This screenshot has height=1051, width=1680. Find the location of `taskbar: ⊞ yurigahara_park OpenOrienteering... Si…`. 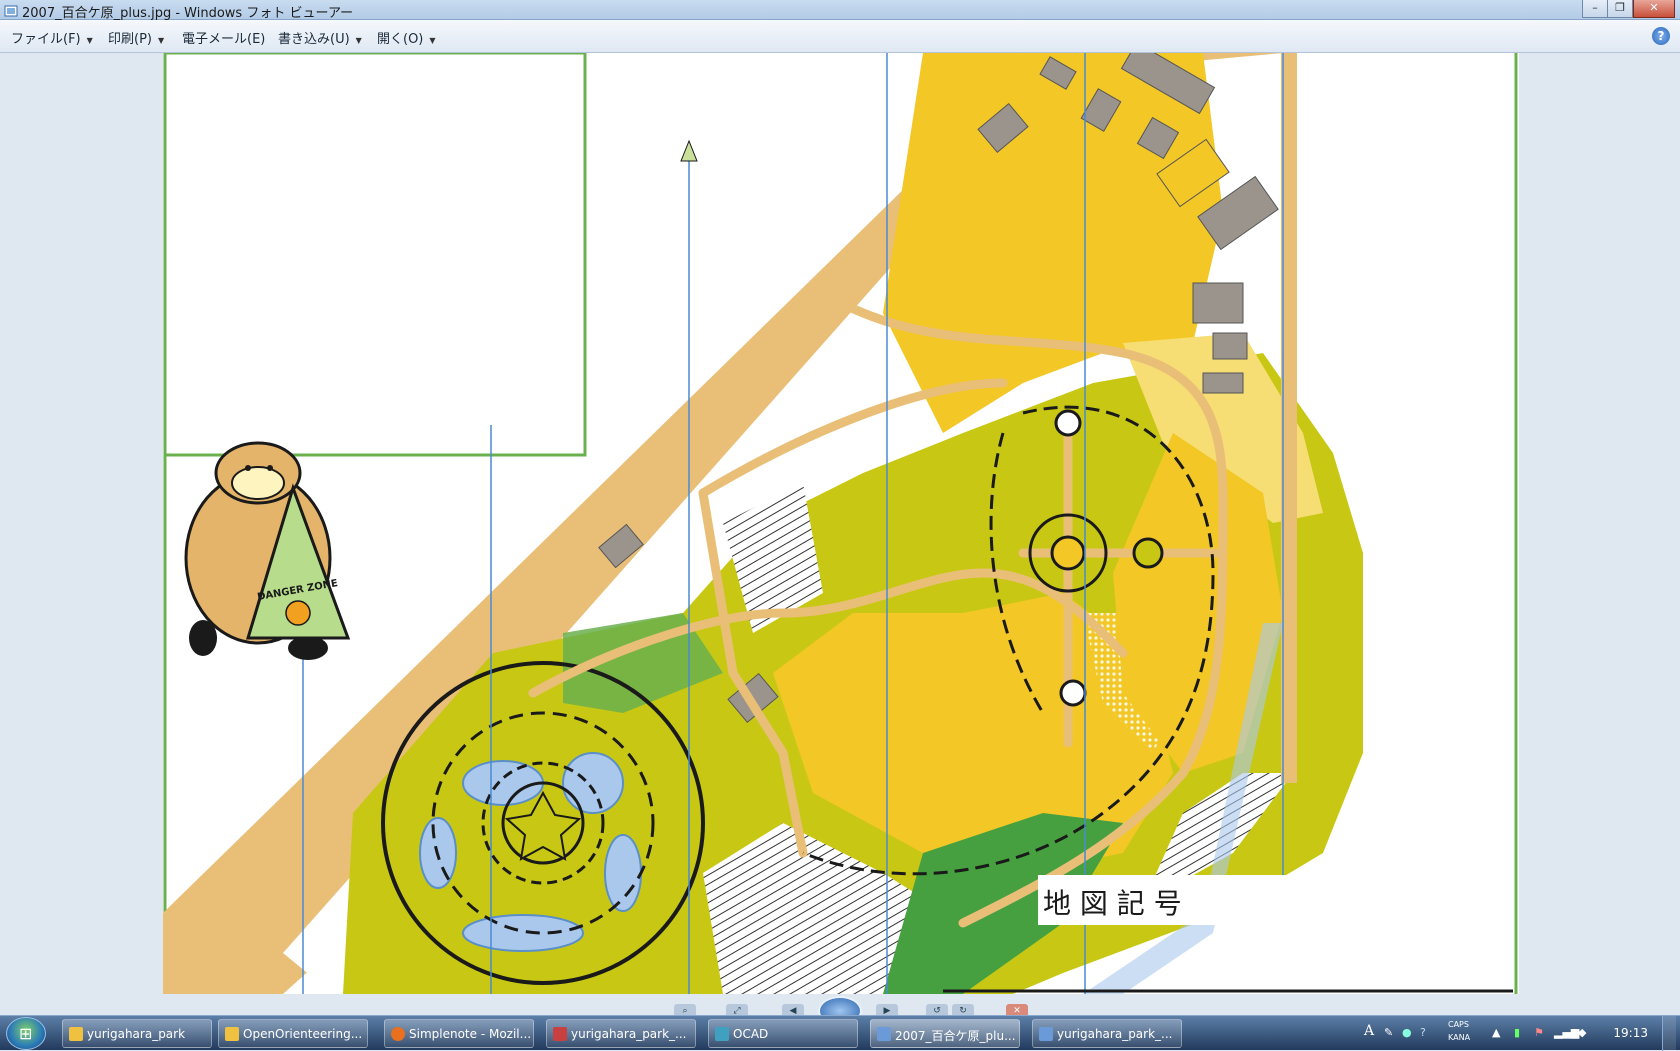

taskbar: ⊞ yurigahara_park OpenOrienteering... Si… is located at coordinates (840, 1033).